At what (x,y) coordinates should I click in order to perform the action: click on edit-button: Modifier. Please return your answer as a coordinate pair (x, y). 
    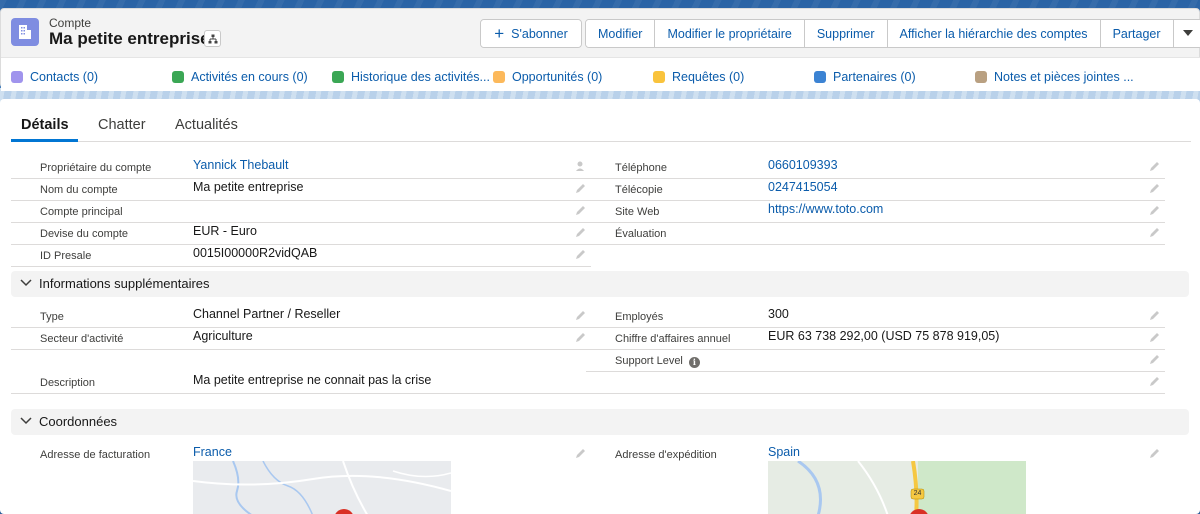
    Looking at the image, I should click on (621, 33).